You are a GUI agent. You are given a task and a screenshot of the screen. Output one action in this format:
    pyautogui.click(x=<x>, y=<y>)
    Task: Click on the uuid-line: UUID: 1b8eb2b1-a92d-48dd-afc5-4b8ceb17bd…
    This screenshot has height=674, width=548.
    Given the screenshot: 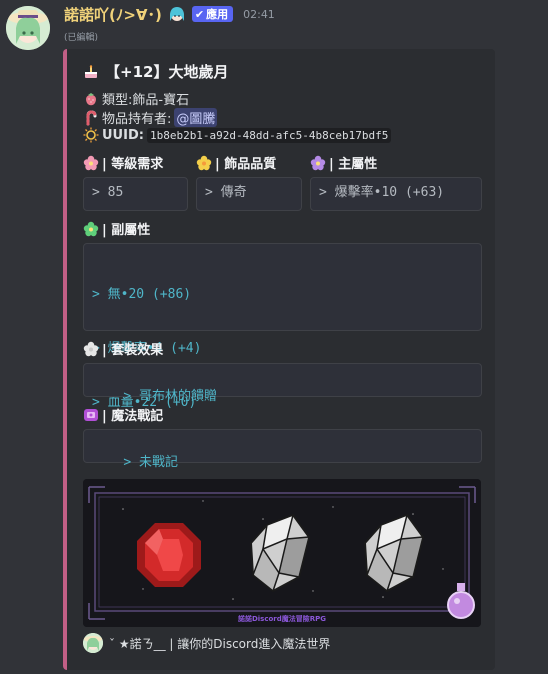 What is the action you would take?
    pyautogui.click(x=237, y=135)
    